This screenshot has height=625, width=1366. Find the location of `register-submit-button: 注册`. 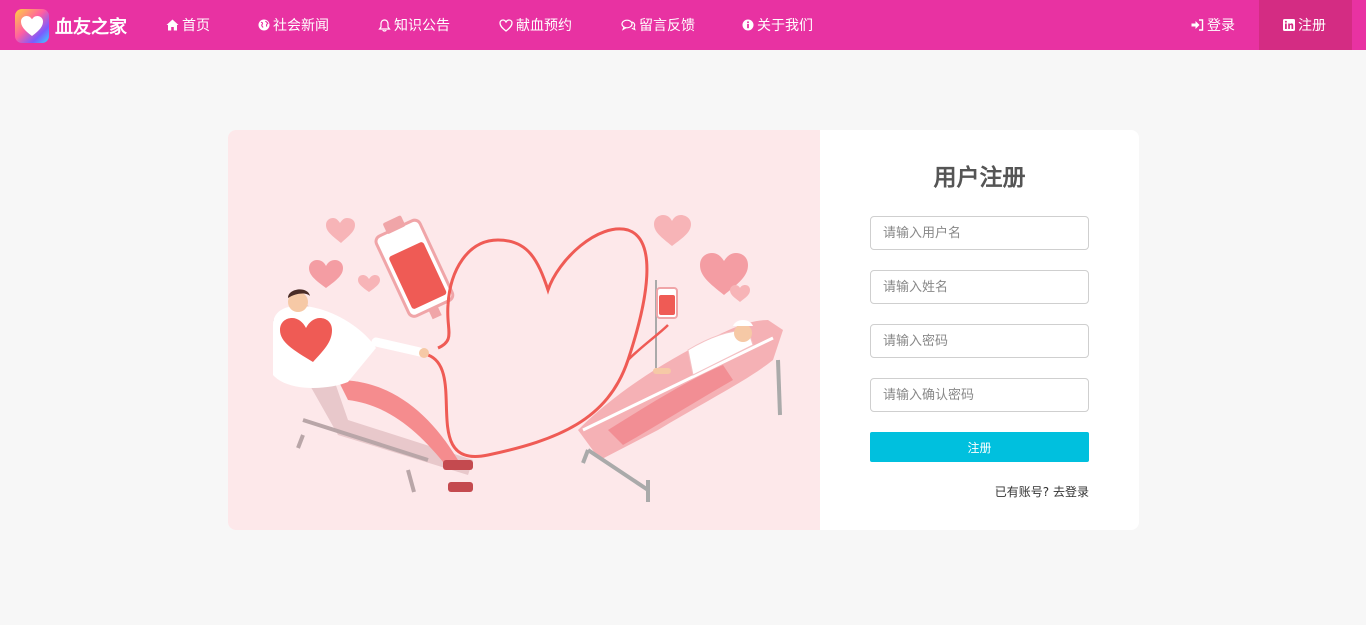

register-submit-button: 注册 is located at coordinates (979, 447).